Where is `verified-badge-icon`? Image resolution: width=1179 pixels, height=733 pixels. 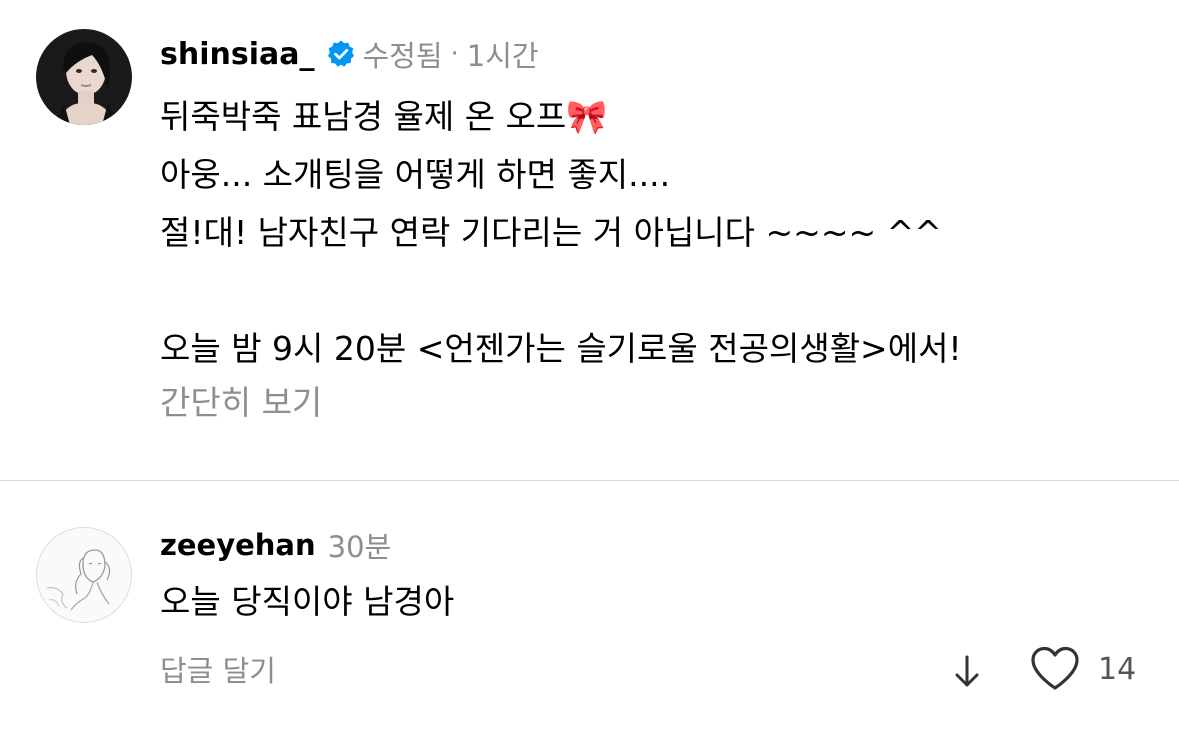
verified-badge-icon is located at coordinates (341, 54).